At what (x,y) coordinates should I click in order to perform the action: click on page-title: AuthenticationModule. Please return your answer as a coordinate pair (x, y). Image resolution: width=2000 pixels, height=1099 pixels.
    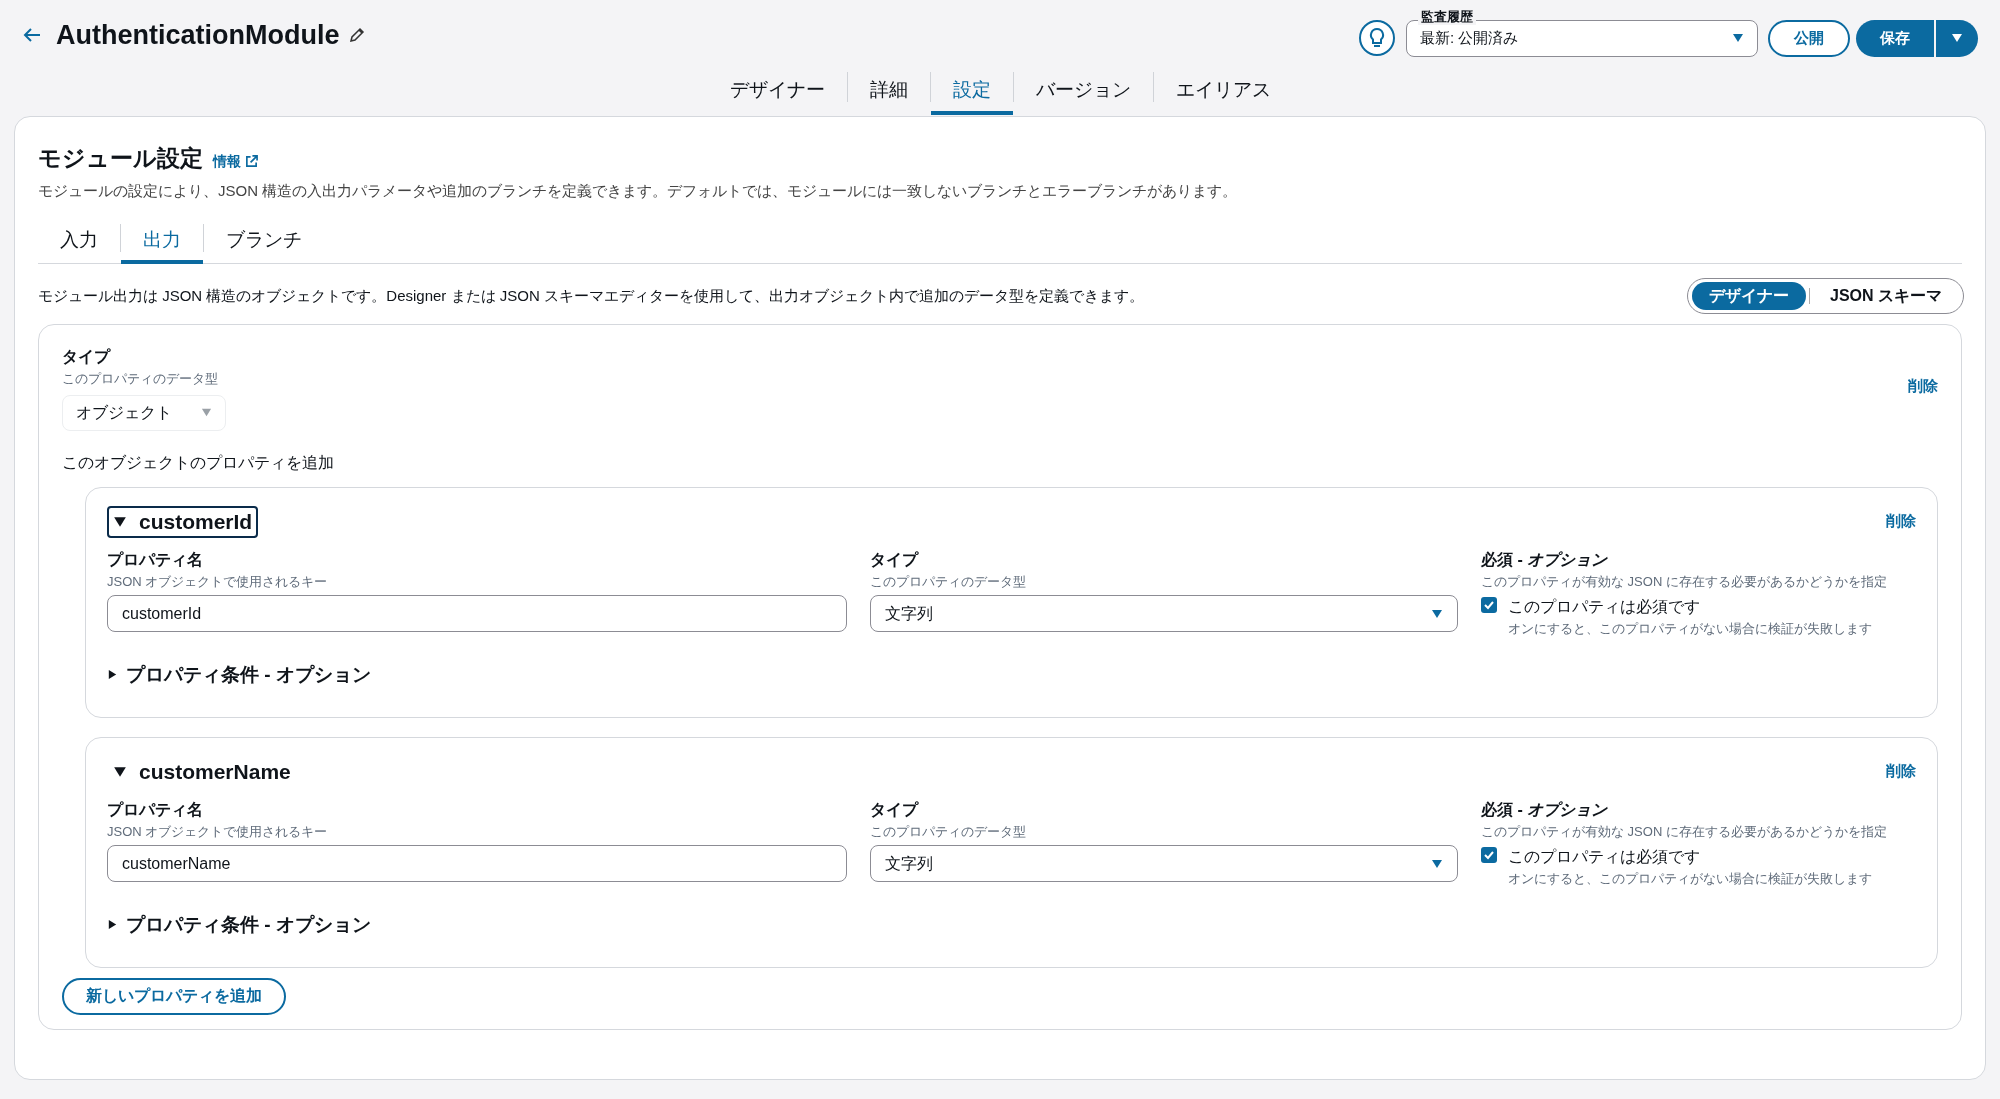
    Looking at the image, I should click on (198, 35).